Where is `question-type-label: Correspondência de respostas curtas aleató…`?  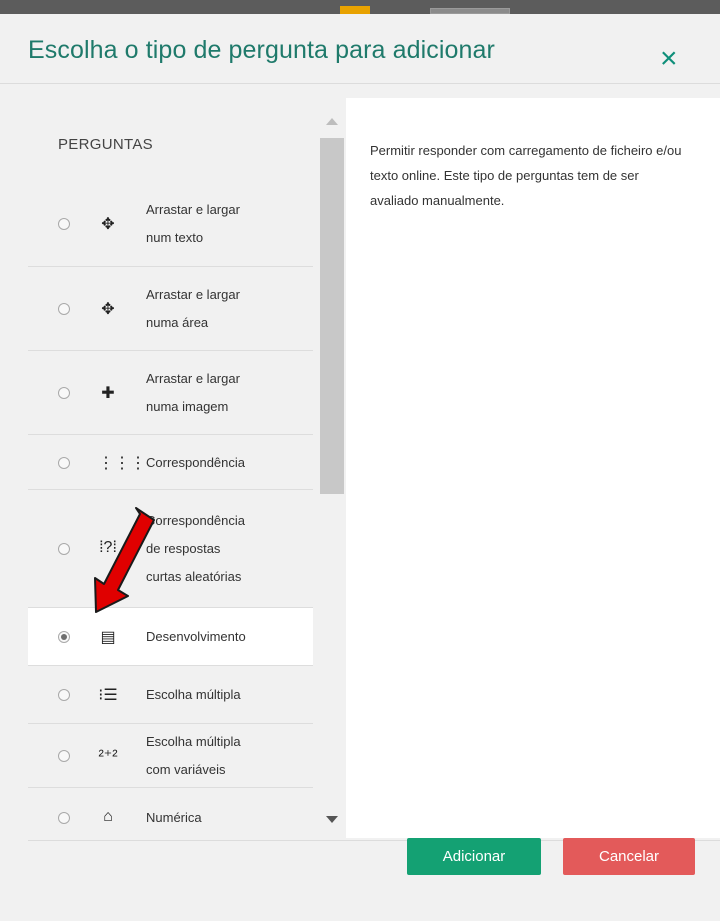 question-type-label: Correspondência de respostas curtas aleató… is located at coordinates (195, 549).